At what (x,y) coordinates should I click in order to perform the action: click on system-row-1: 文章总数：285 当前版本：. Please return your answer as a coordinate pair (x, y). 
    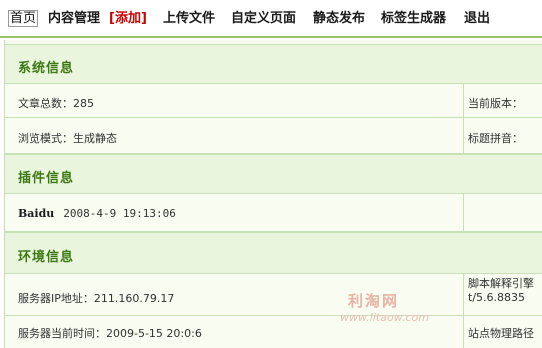
    Looking at the image, I should click on (273, 101).